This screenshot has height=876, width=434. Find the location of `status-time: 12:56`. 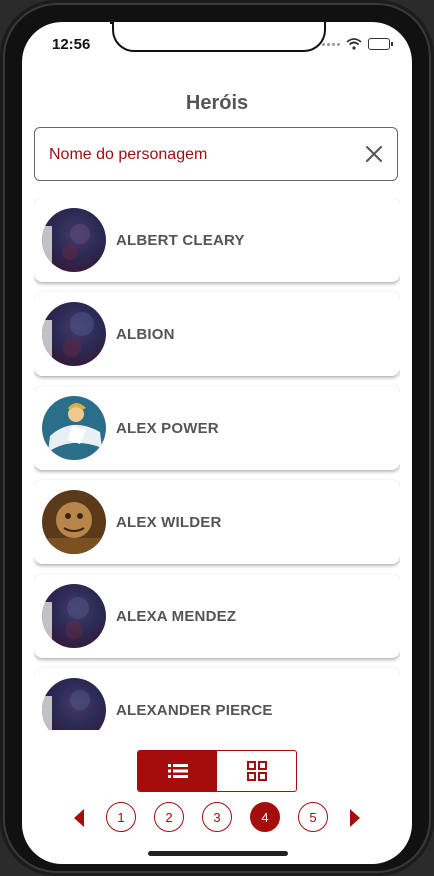

status-time: 12:56 is located at coordinates (71, 44).